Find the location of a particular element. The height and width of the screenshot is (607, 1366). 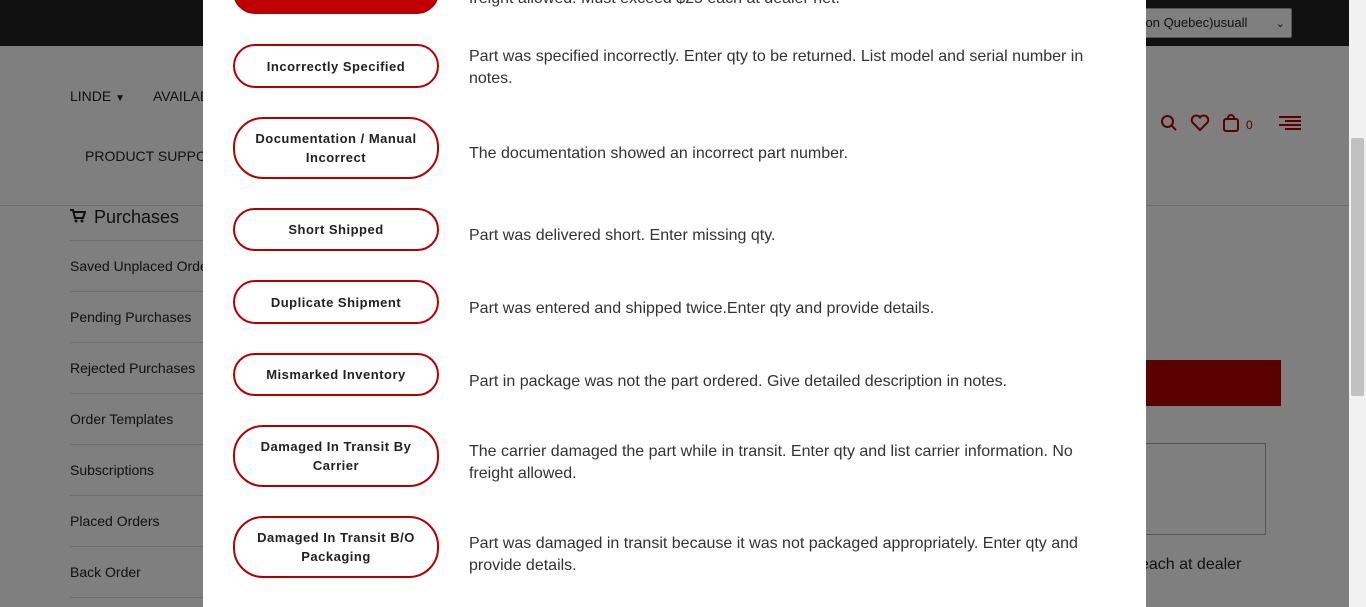

reason-pill-mismarked-inventory: Mismarked Inventory is located at coordinates (336, 374).